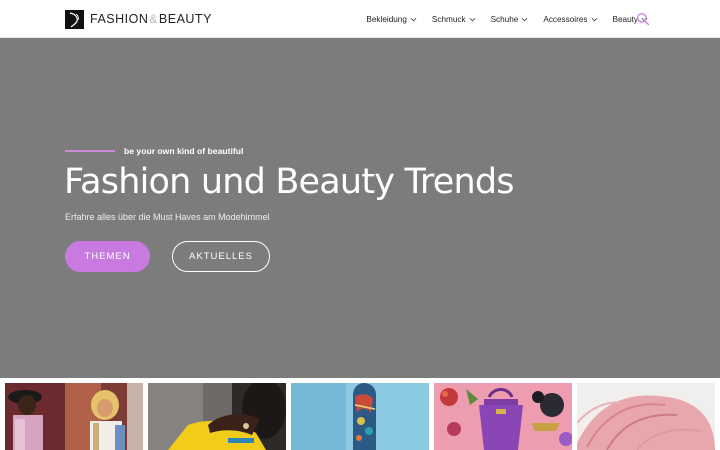 The height and width of the screenshot is (450, 720). I want to click on nav-item-label: Beauty, so click(625, 19).